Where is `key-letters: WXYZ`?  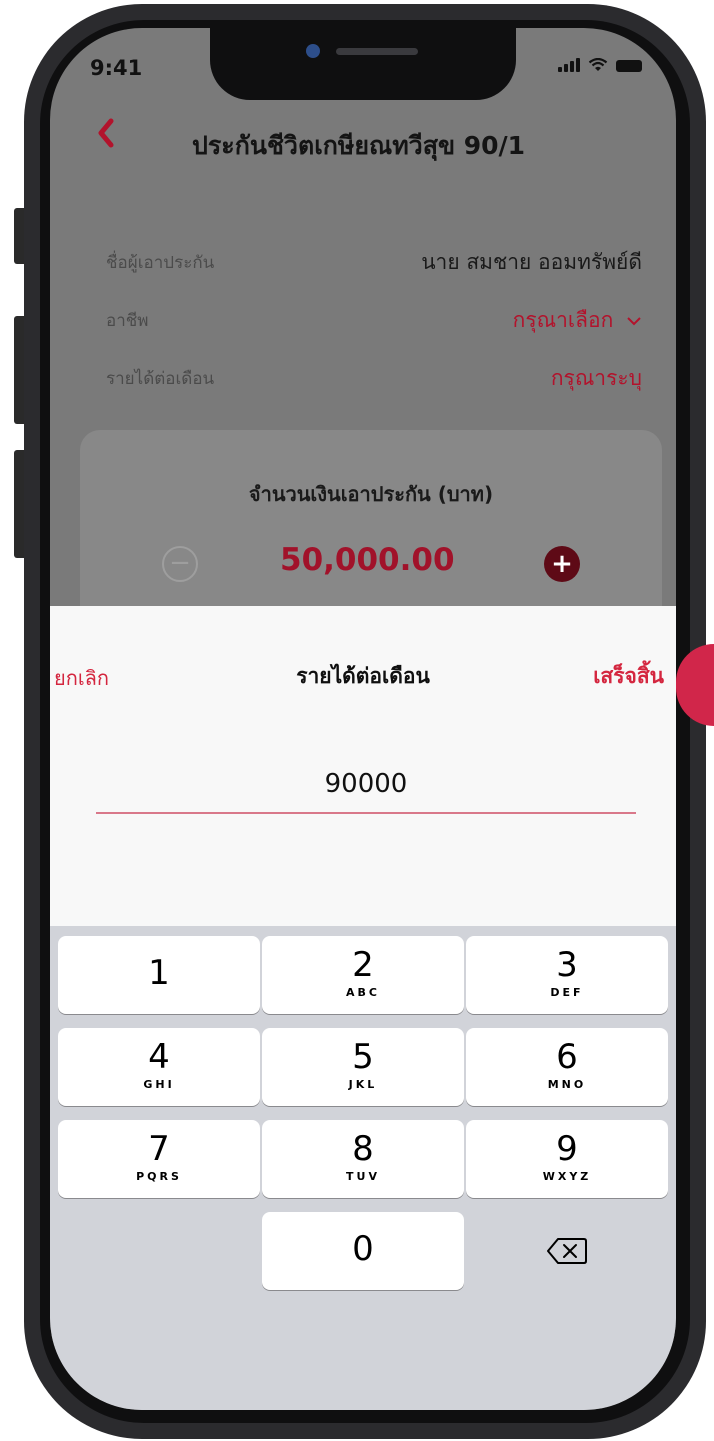 key-letters: WXYZ is located at coordinates (567, 1176).